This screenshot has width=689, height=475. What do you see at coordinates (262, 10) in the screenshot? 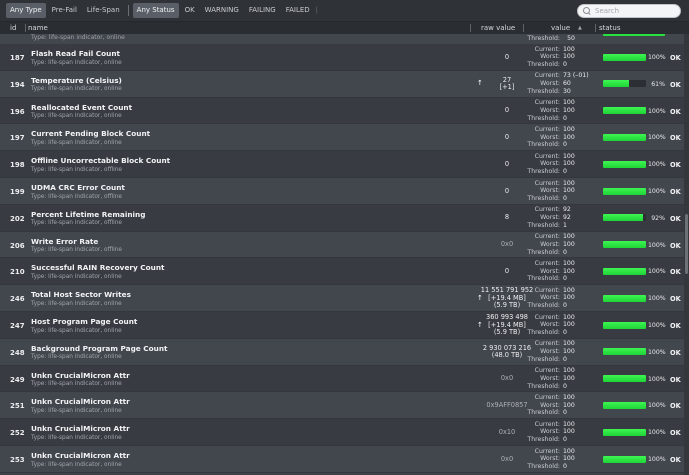
I see `status-filter-failing: FAILING` at bounding box center [262, 10].